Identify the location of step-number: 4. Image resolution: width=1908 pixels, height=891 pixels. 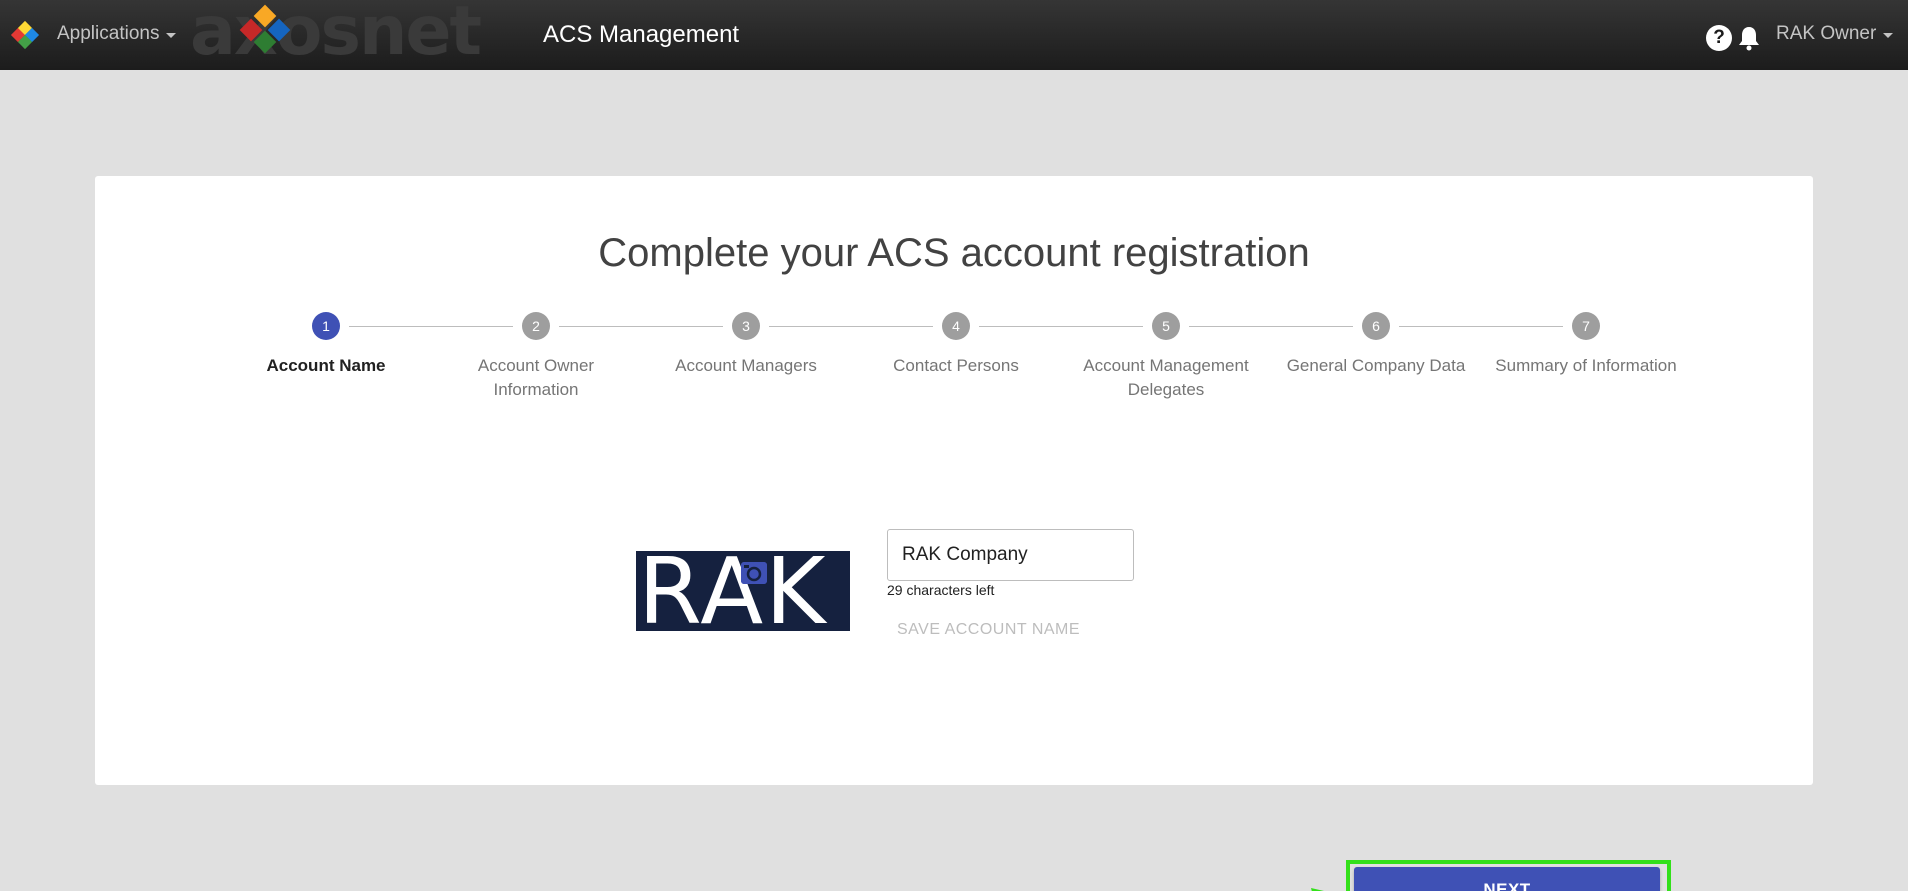
(956, 326).